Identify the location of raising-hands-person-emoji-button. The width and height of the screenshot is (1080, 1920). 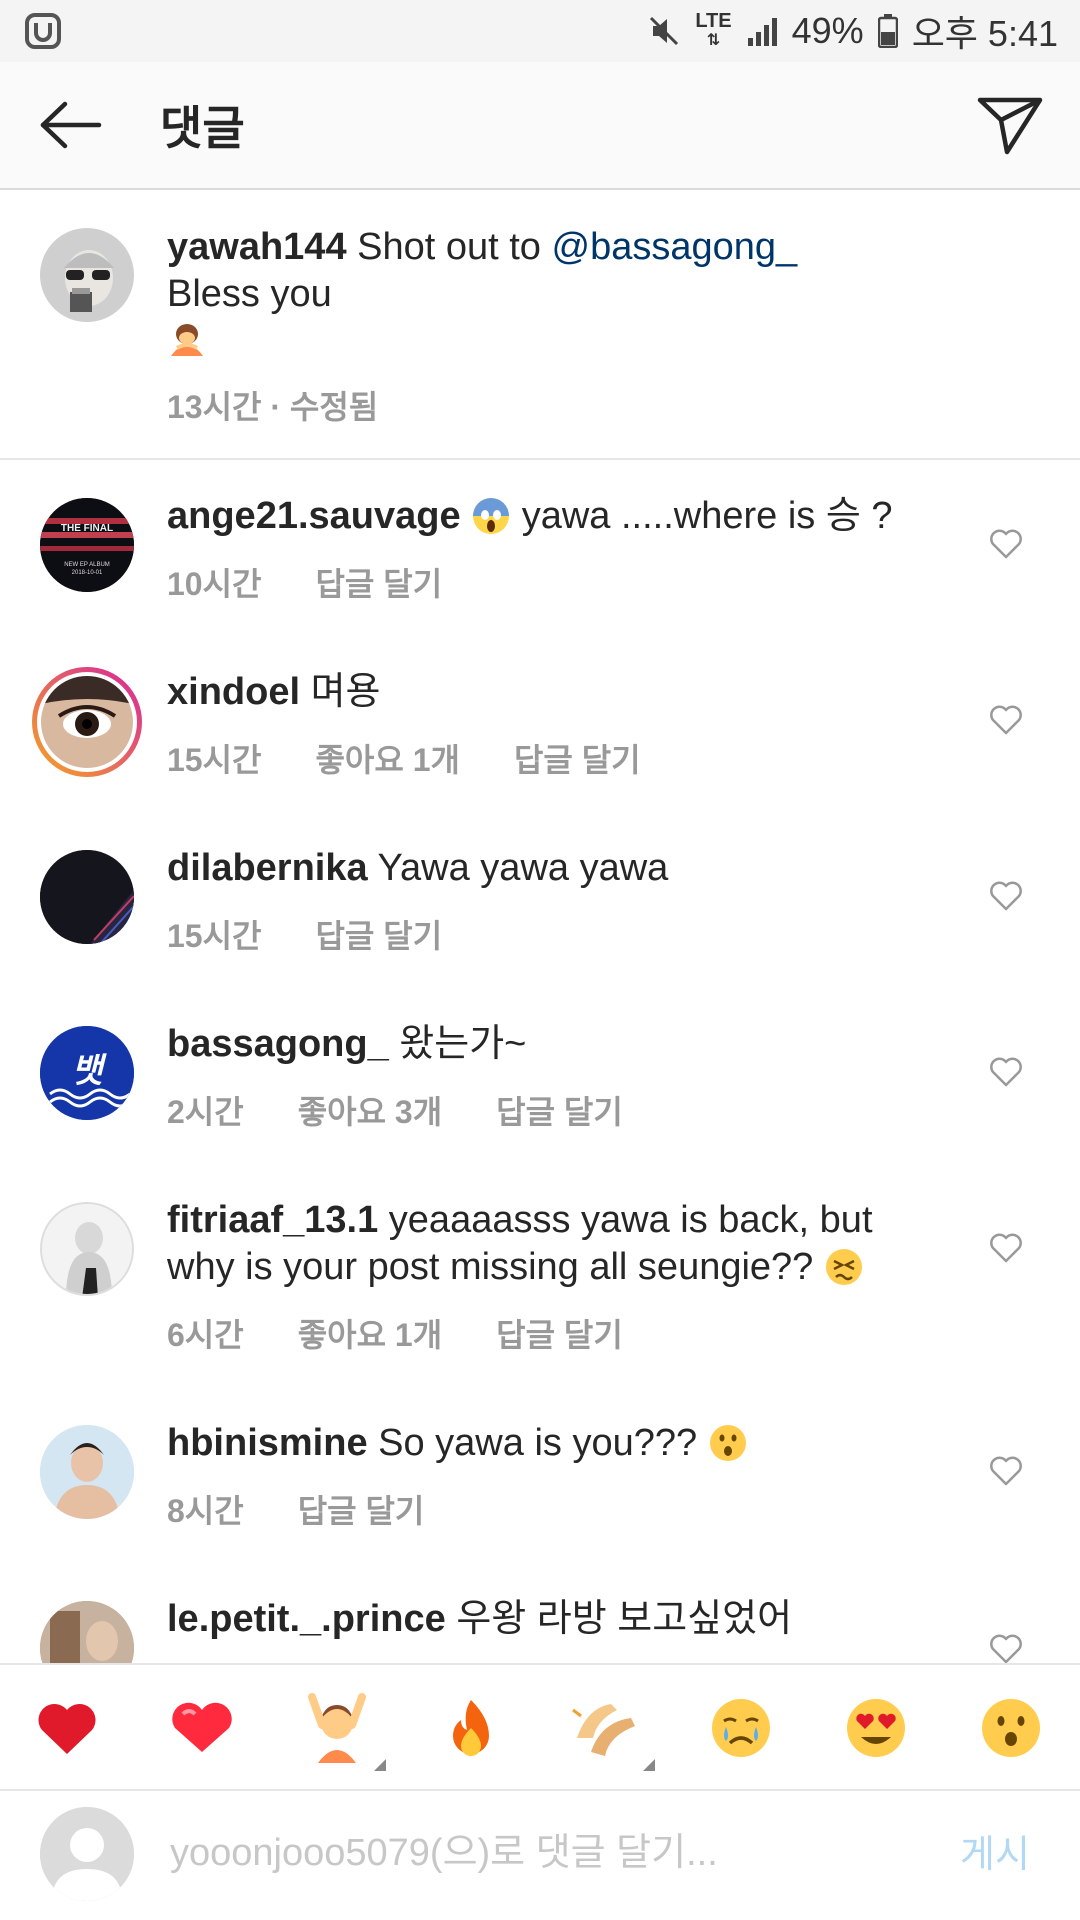
(340, 1728).